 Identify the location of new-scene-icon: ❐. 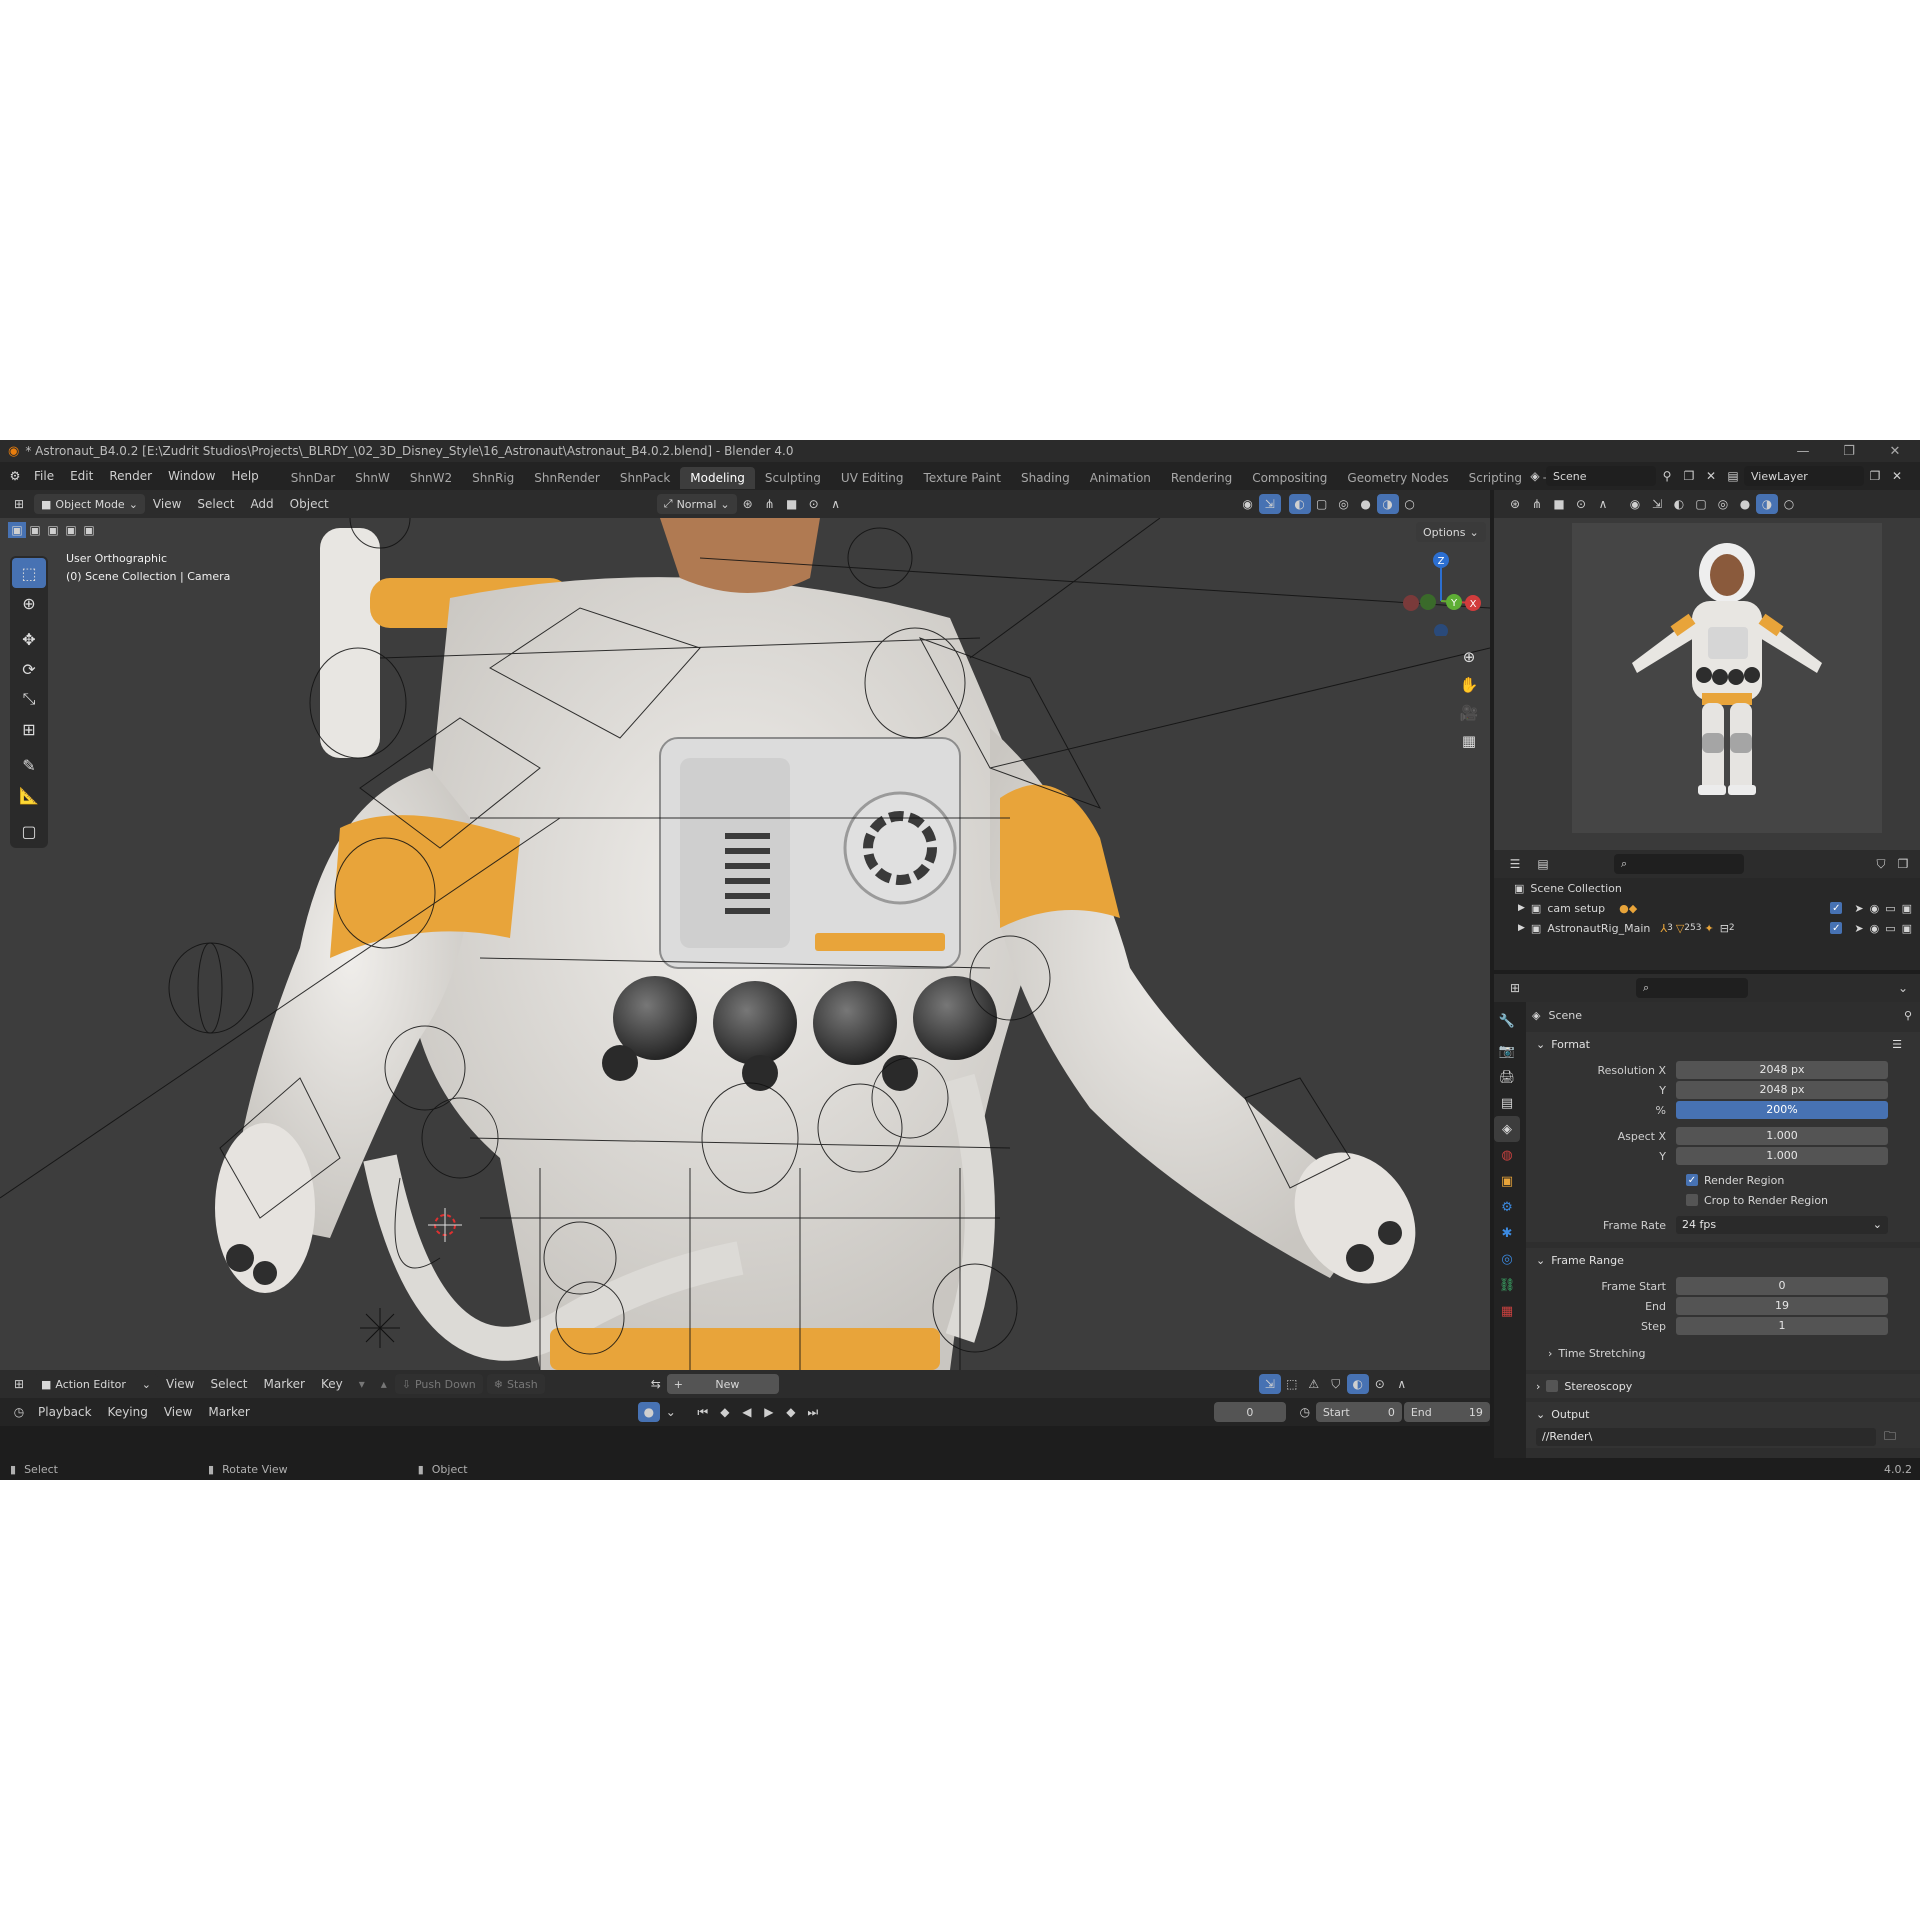
(1689, 476).